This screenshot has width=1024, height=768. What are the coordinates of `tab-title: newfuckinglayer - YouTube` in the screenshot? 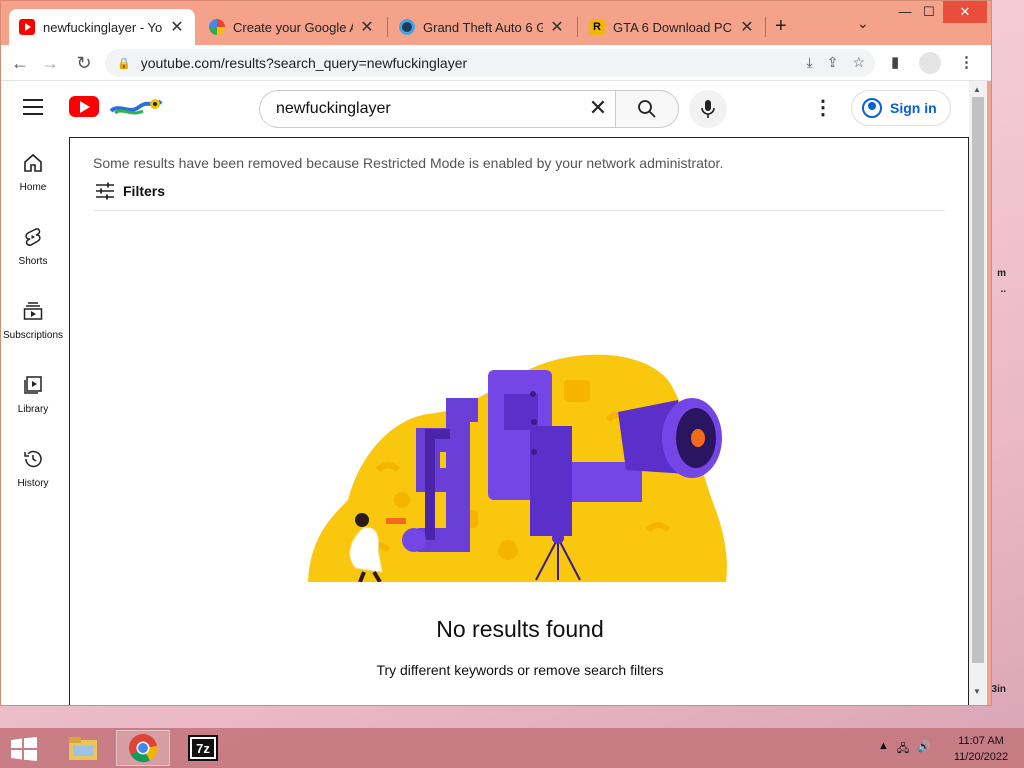 It's located at (103, 27).